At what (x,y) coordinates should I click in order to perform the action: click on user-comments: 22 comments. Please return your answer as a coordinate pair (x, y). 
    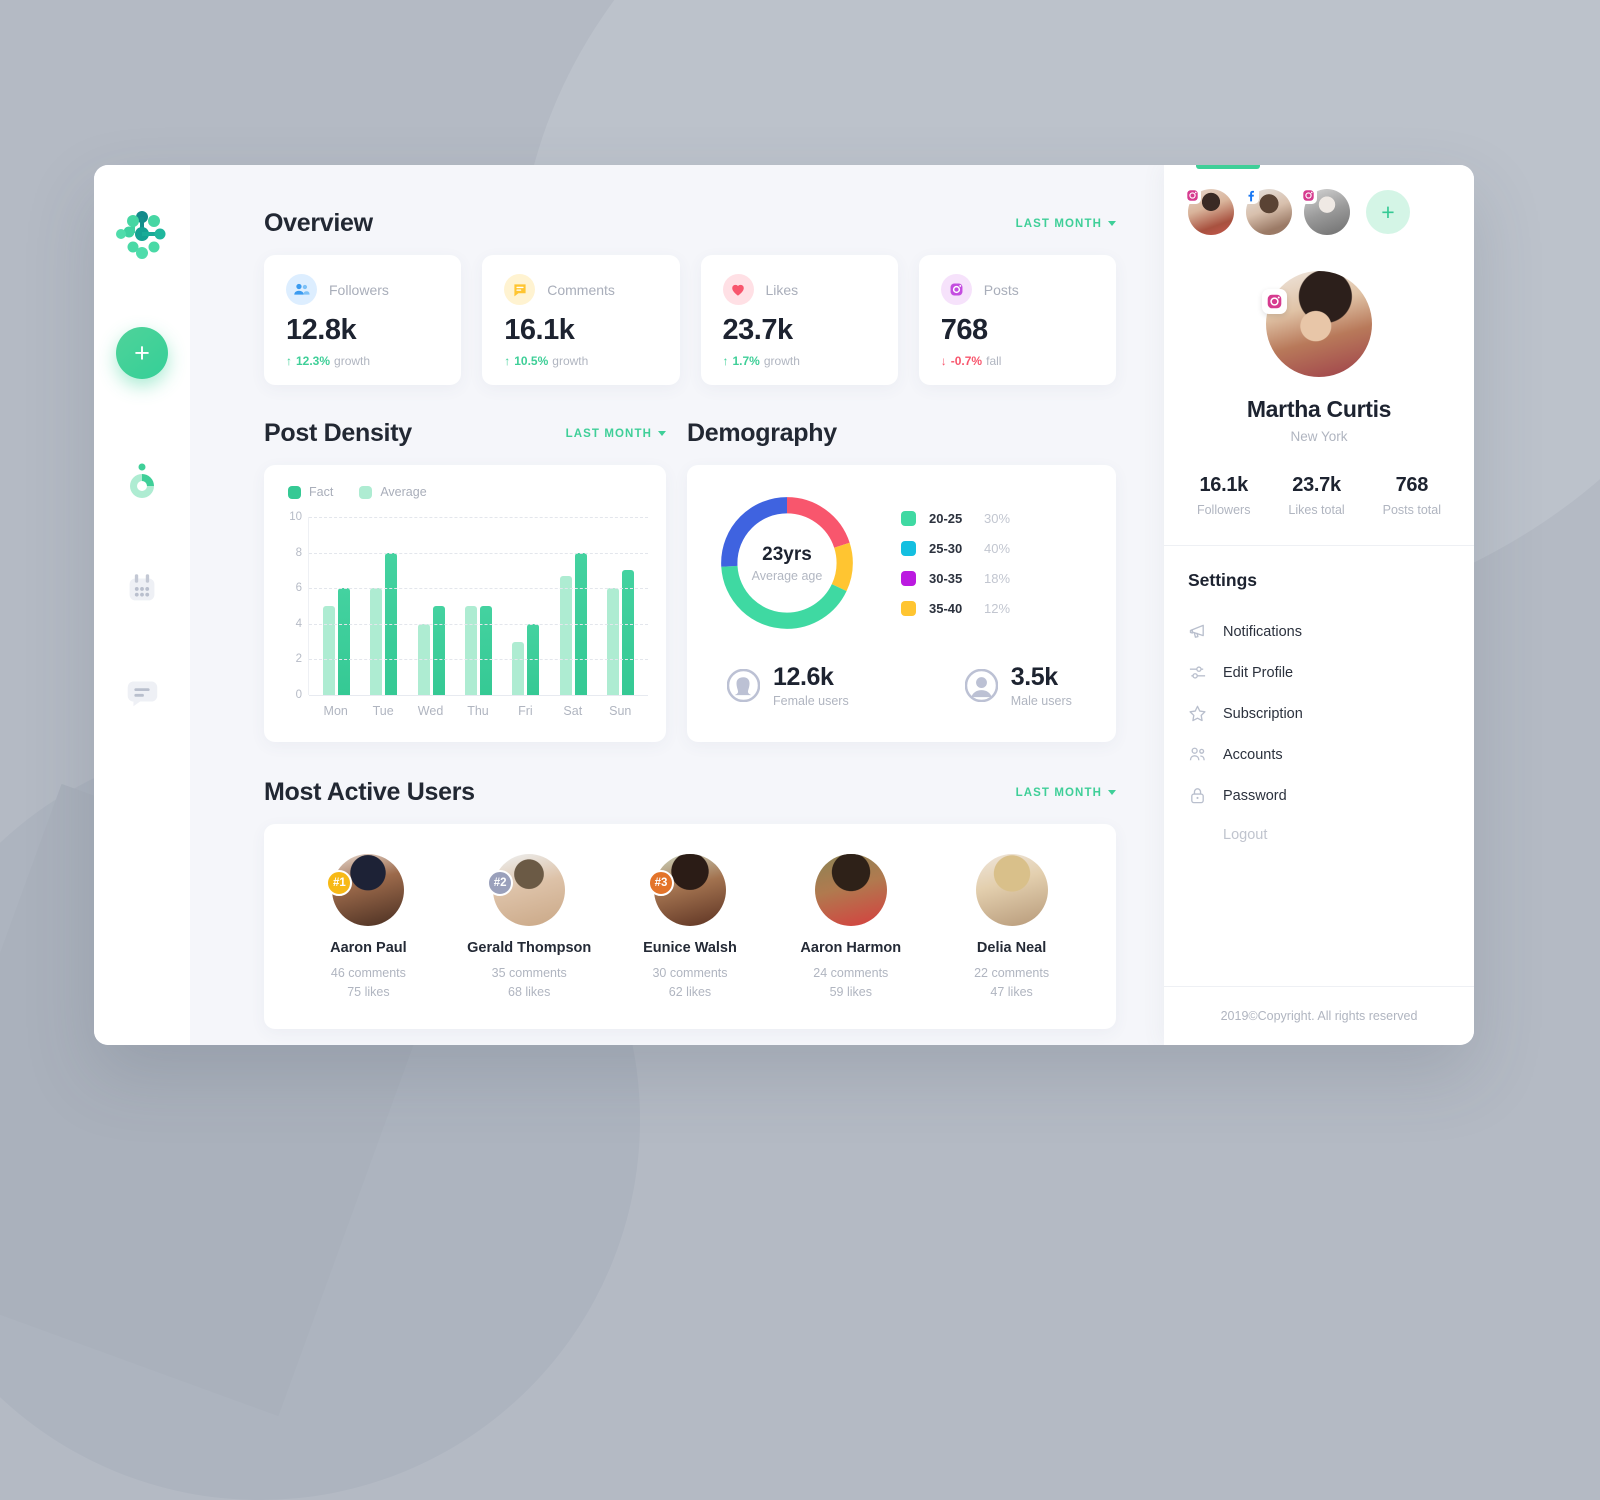
    Looking at the image, I should click on (1012, 973).